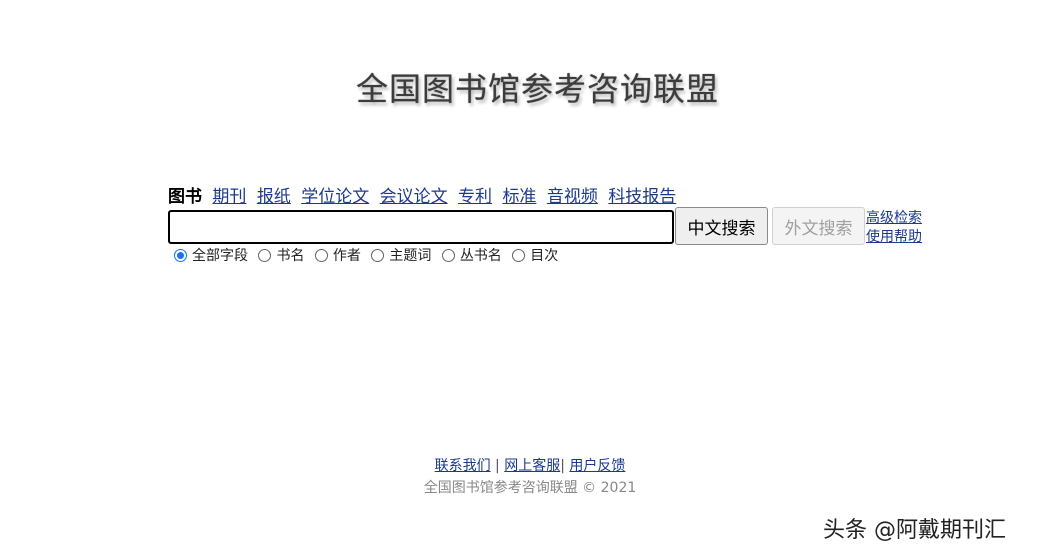  What do you see at coordinates (185, 197) in the screenshot?
I see `tab-books: 图书` at bounding box center [185, 197].